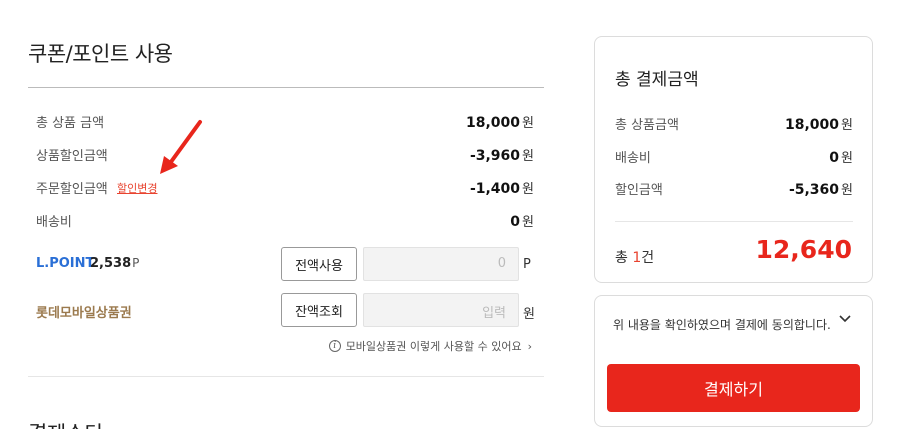 This screenshot has width=900, height=429. I want to click on point-input: 0, so click(441, 264).